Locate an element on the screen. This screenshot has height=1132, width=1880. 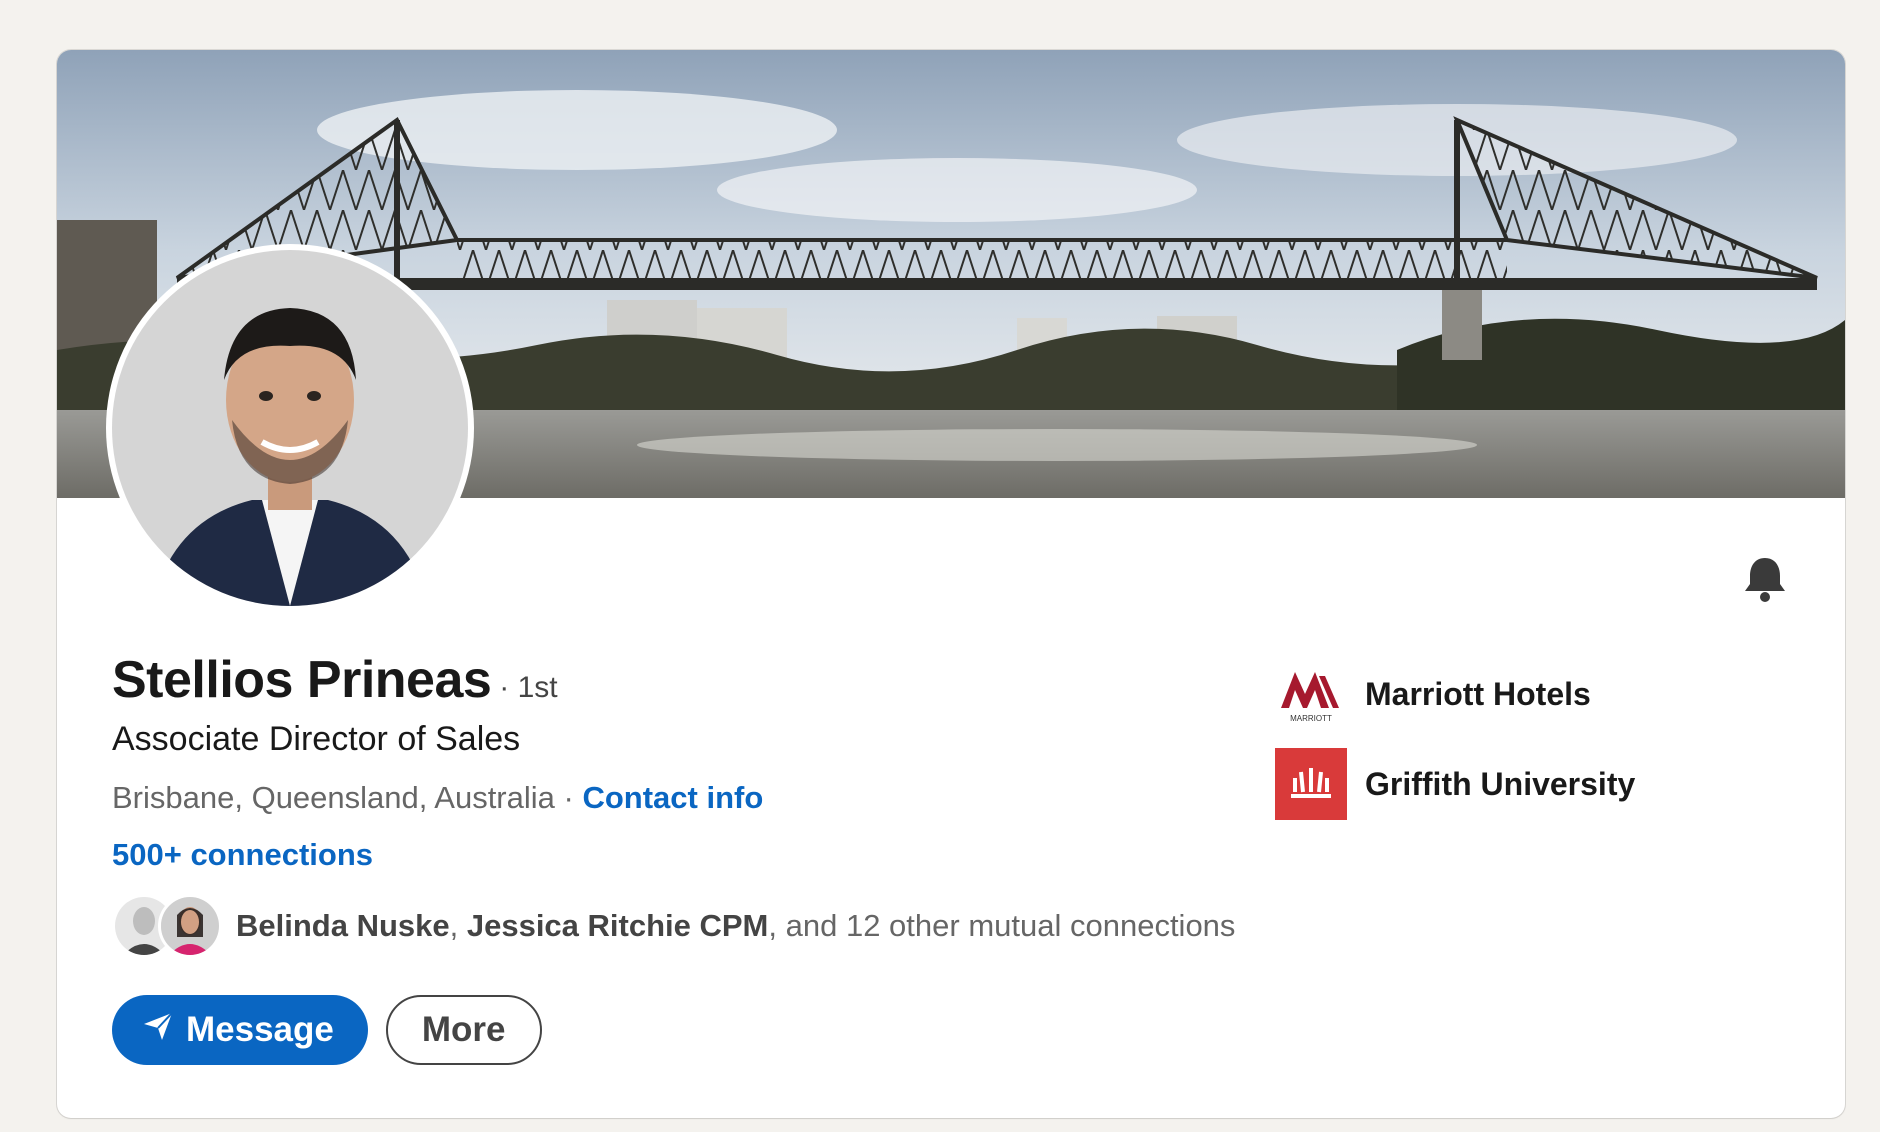
profile-actions: Message More is located at coordinates (327, 1030).